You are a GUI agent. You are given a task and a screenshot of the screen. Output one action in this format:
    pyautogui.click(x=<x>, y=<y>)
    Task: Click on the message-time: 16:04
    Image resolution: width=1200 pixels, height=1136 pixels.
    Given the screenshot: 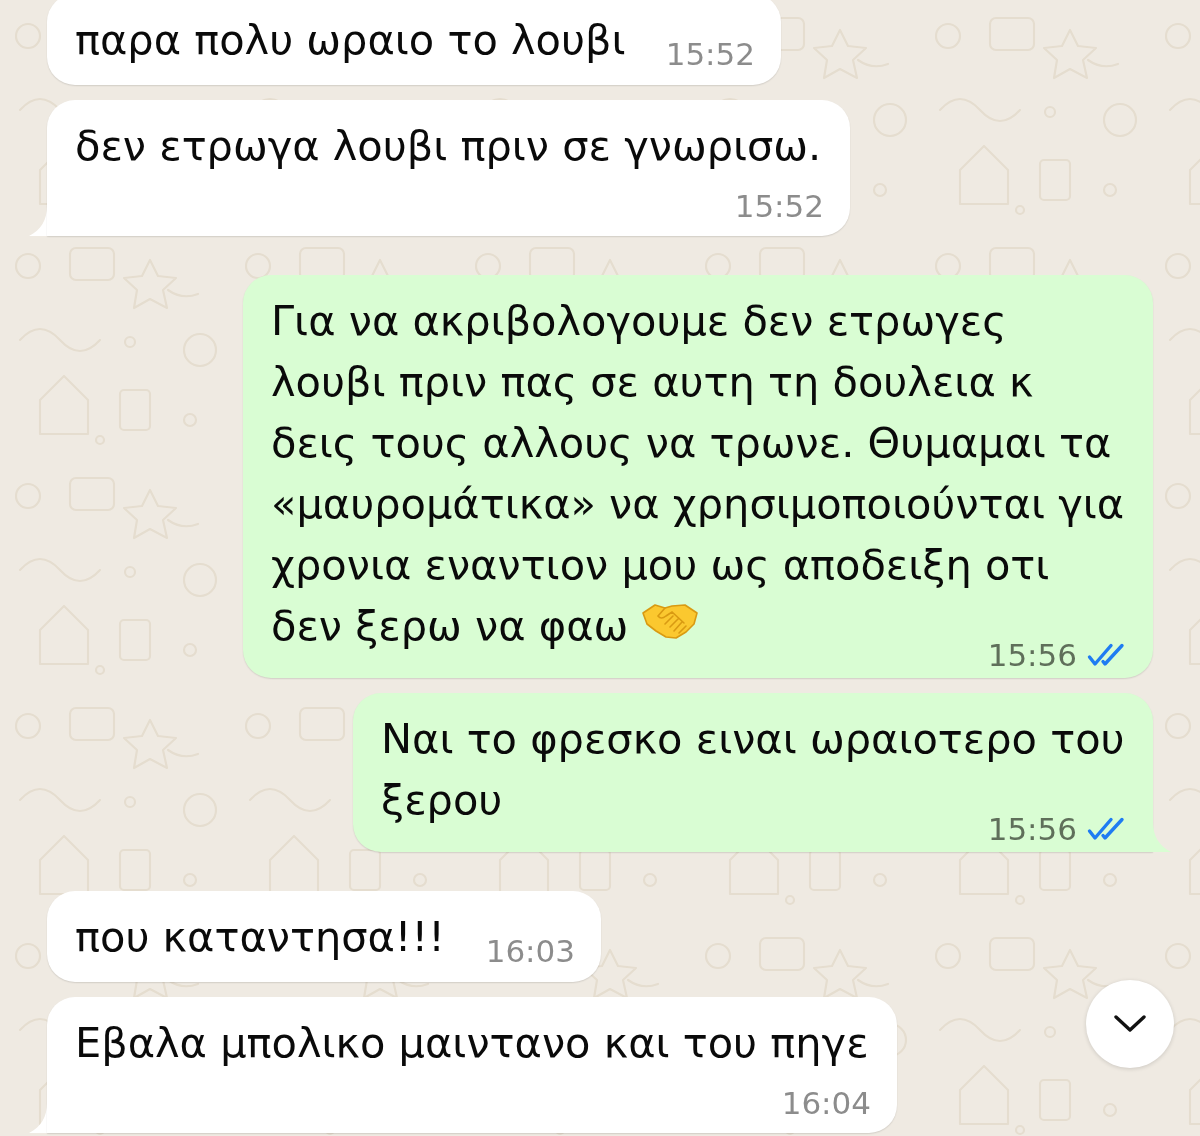 What is the action you would take?
    pyautogui.click(x=826, y=1103)
    